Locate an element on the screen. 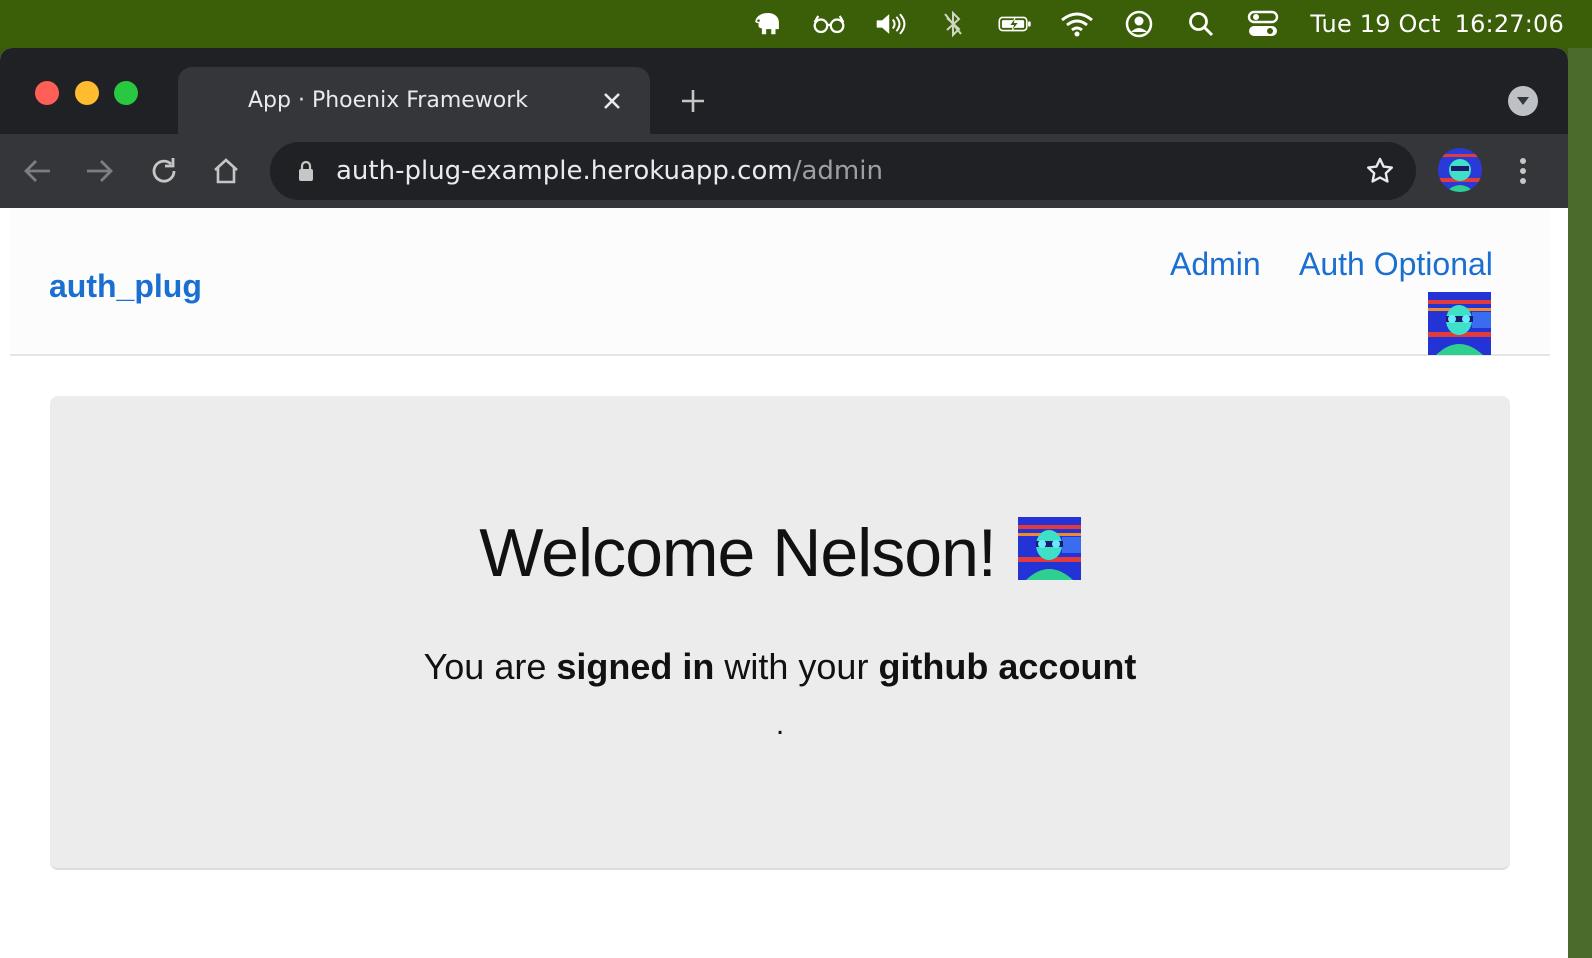 The image size is (1592, 958). trailing-period: . is located at coordinates (780, 724).